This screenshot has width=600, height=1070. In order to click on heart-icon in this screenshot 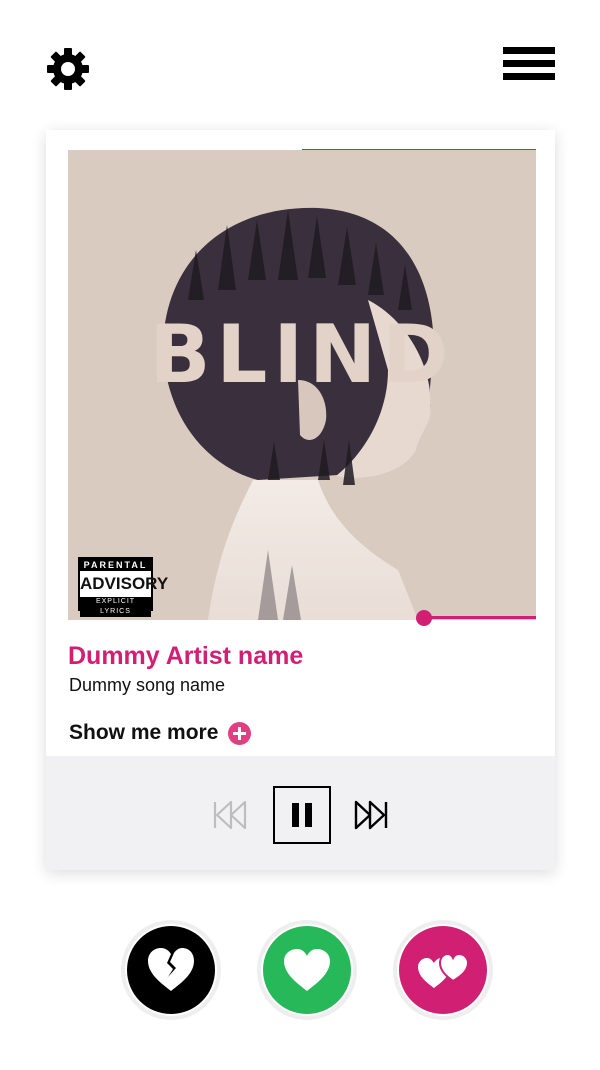, I will do `click(307, 970)`.